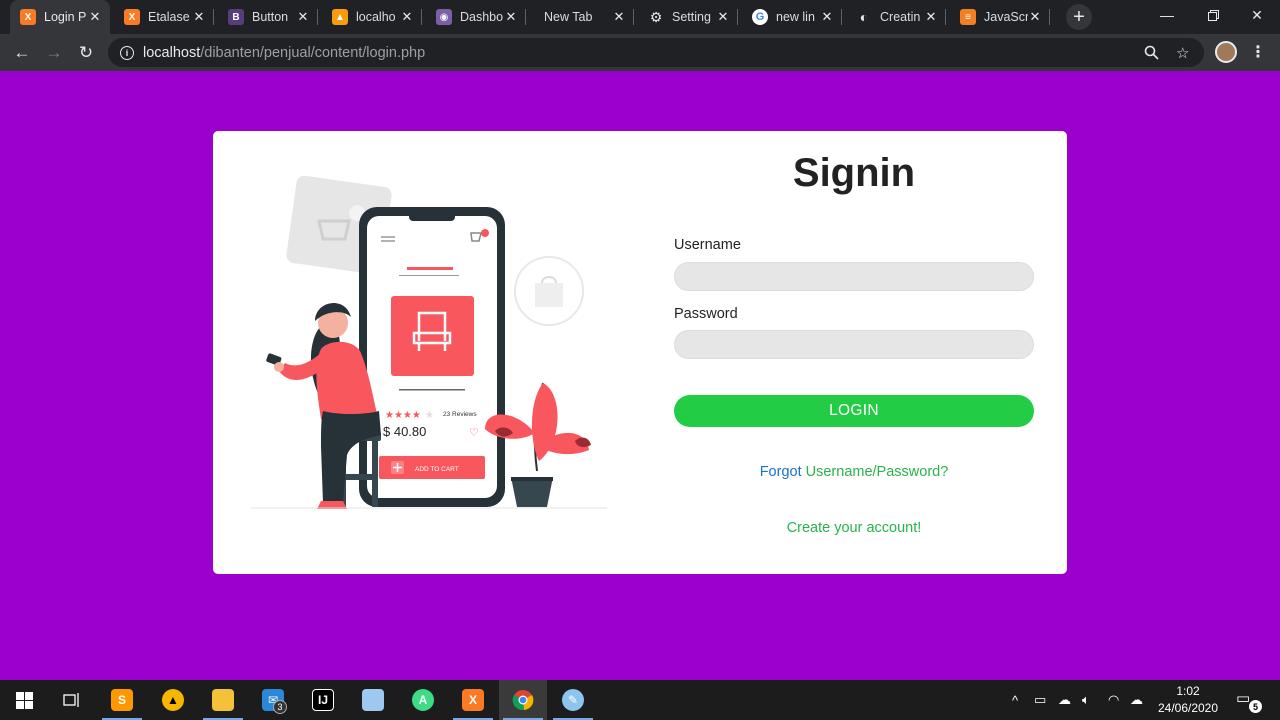 The width and height of the screenshot is (1280, 720). What do you see at coordinates (792, 17) in the screenshot?
I see `browser-tab: Gnew lin ✕` at bounding box center [792, 17].